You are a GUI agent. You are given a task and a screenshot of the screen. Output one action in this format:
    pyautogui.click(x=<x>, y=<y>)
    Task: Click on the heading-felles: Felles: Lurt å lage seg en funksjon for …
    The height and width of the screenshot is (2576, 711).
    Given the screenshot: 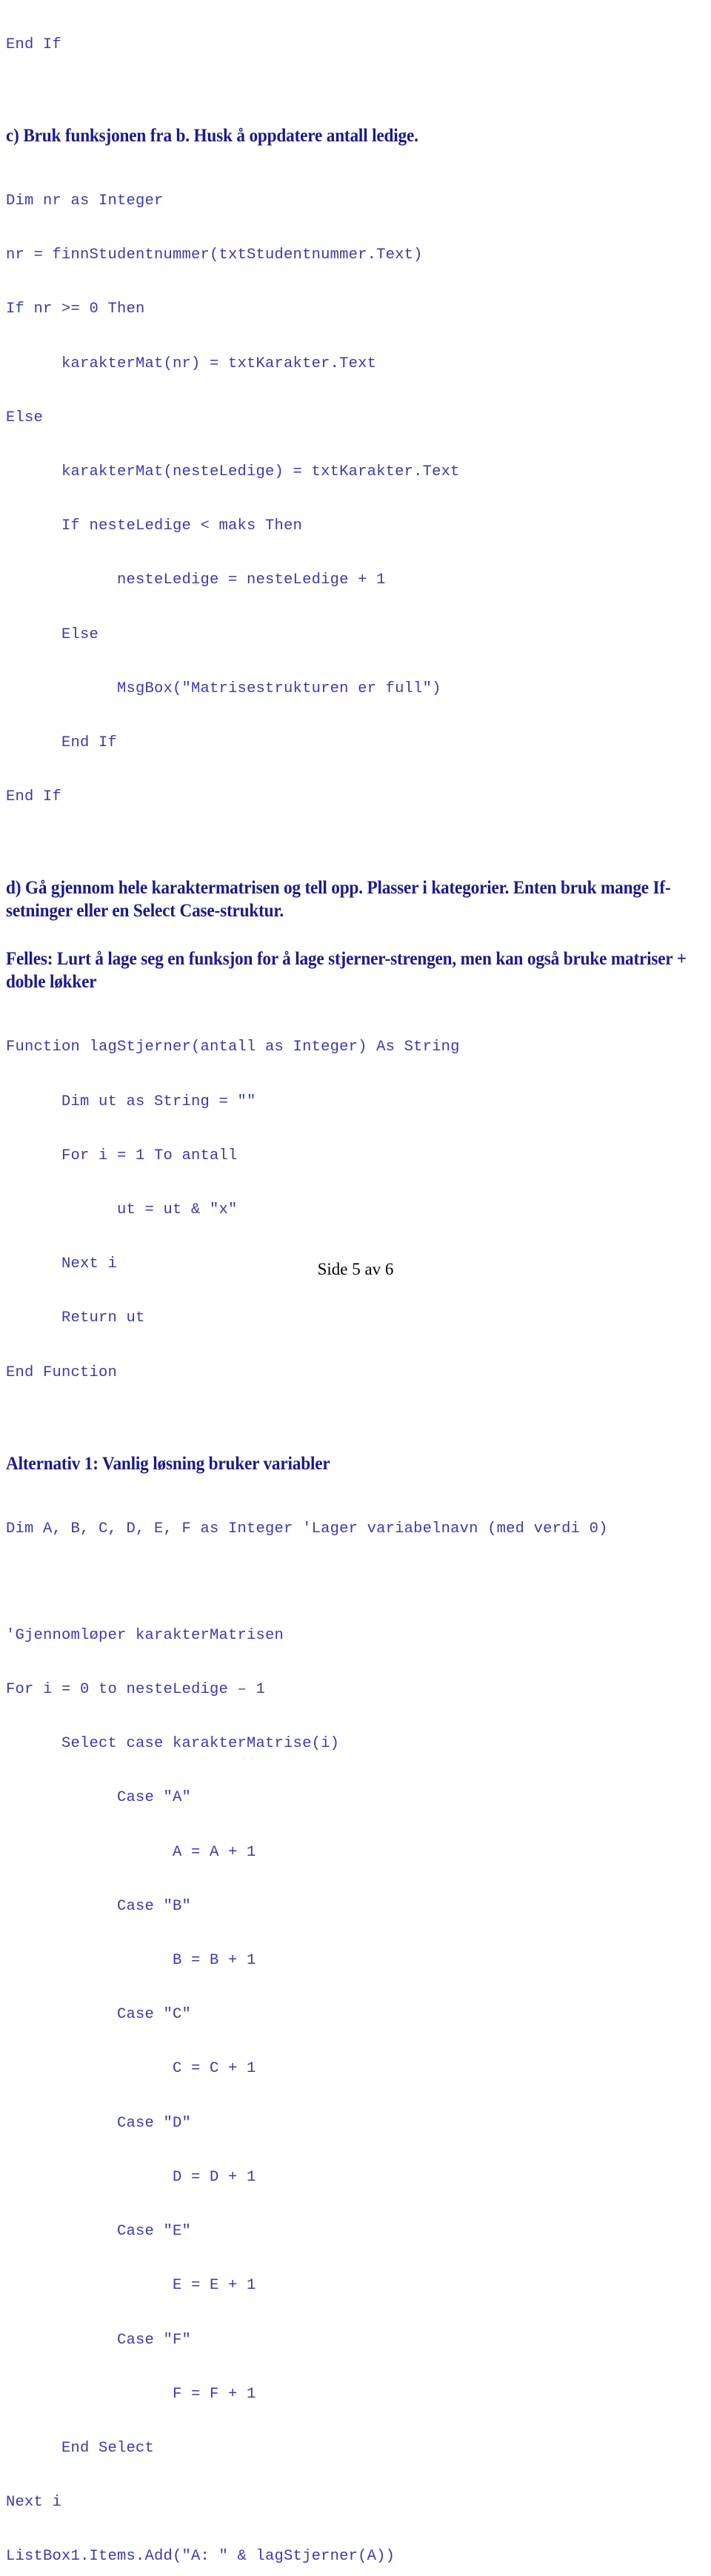 What is the action you would take?
    pyautogui.click(x=346, y=971)
    